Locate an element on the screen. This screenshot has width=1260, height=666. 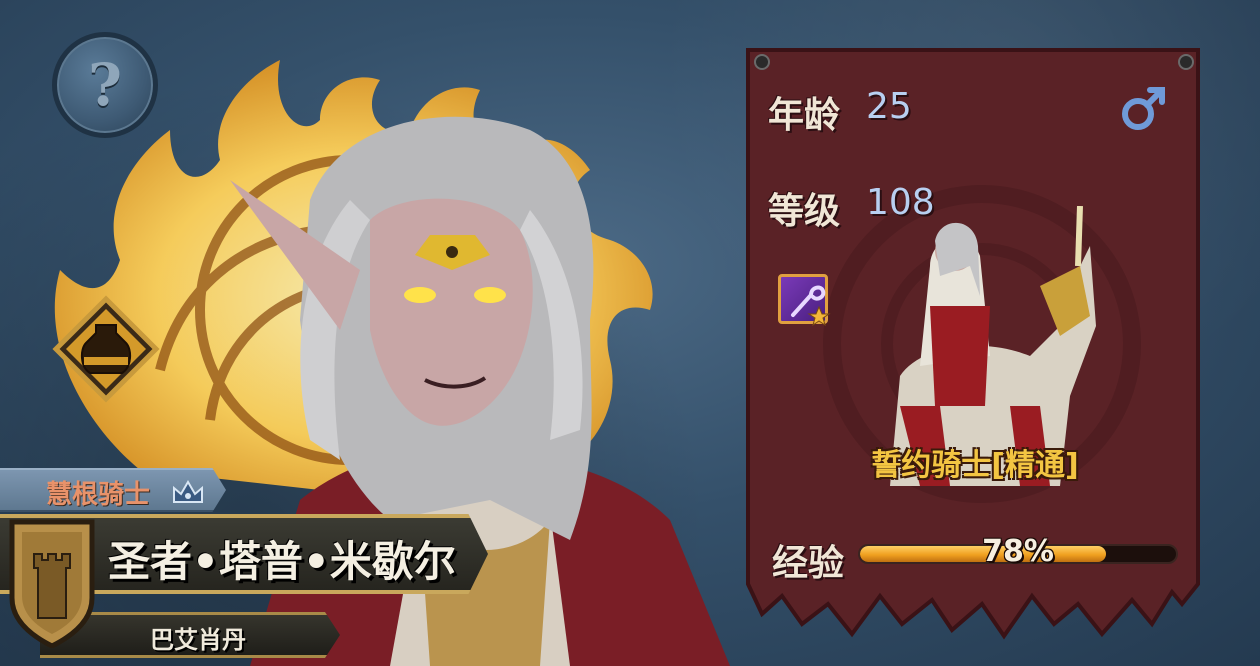
staff-star-icon is located at coordinates (804, 300).